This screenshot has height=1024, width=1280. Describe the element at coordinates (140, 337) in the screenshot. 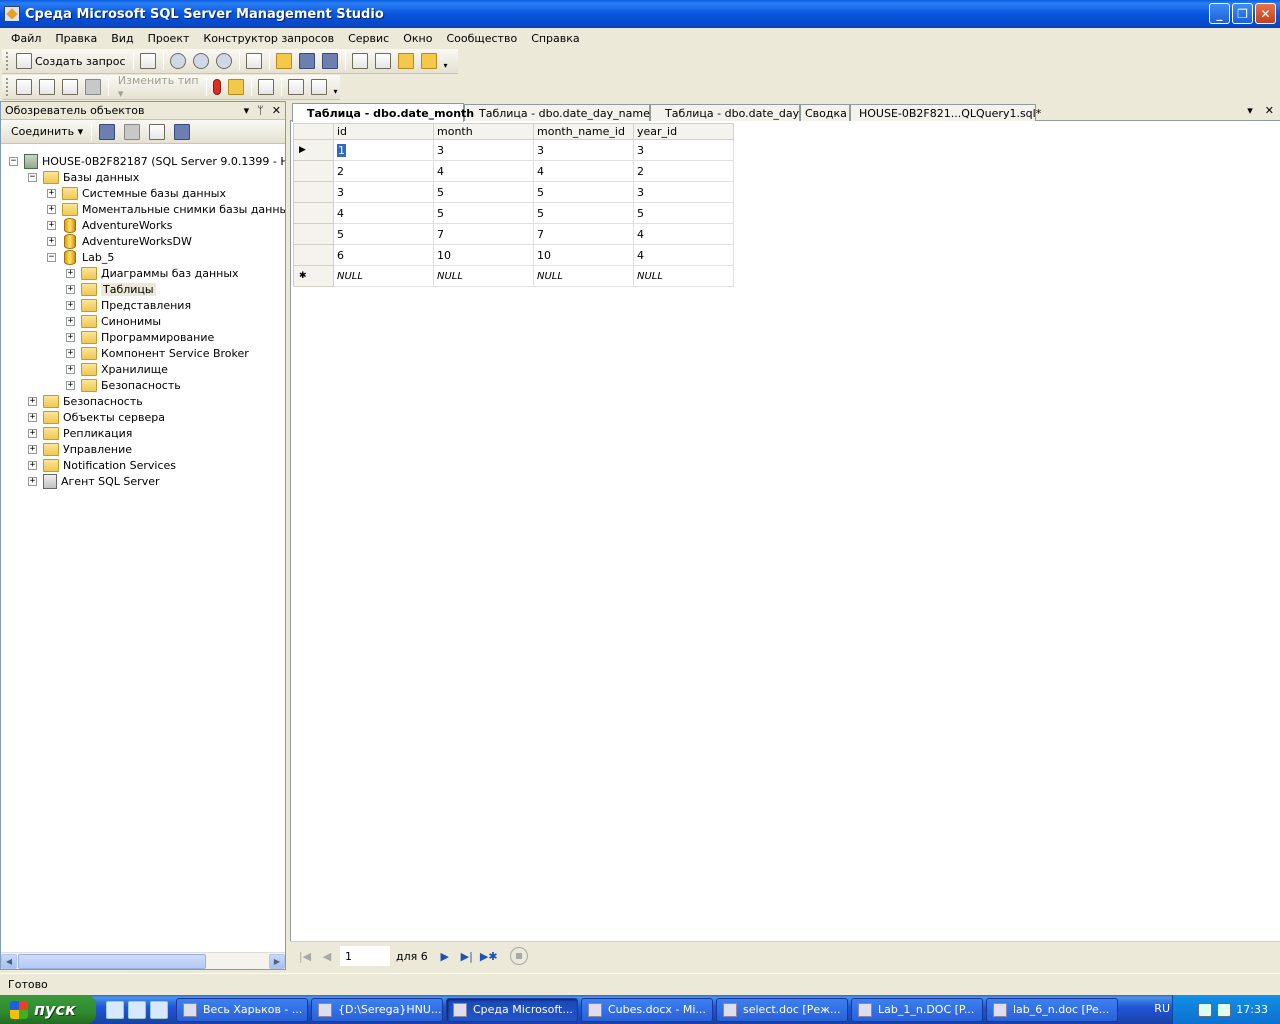

I see `tree-node-programmability: + Программирование` at that location.